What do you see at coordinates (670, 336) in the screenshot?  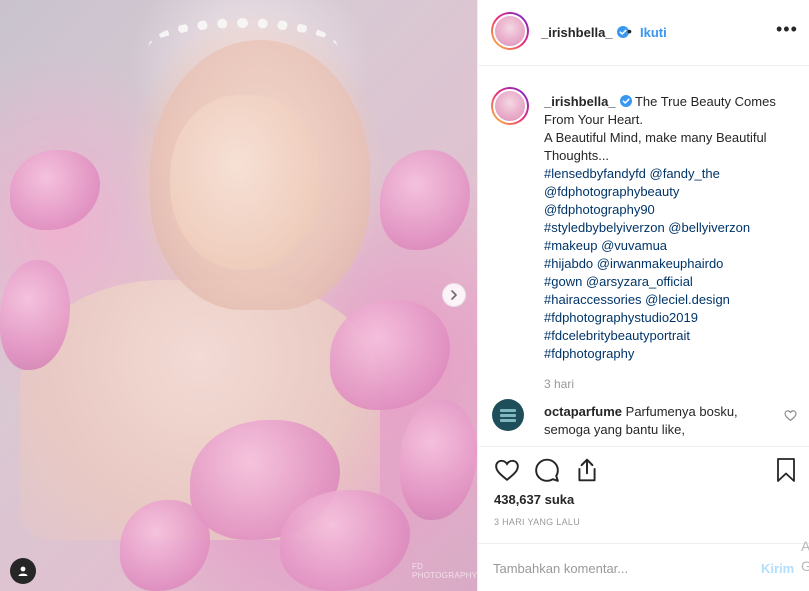 I see `hashtag-link: #fdcelebritybeautyportrait` at bounding box center [670, 336].